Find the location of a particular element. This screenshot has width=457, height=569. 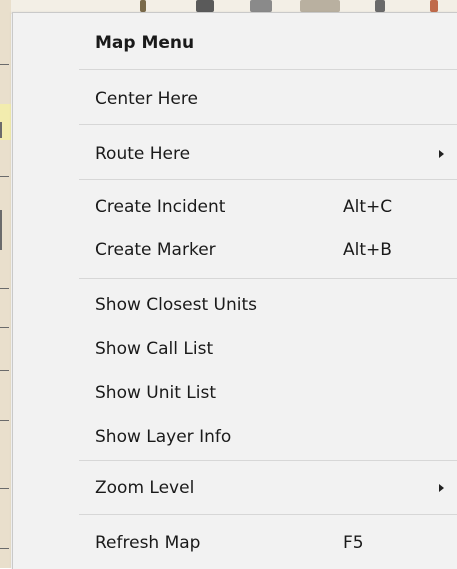

menu-item-zoom-level: Zoom Level is located at coordinates (235, 488).